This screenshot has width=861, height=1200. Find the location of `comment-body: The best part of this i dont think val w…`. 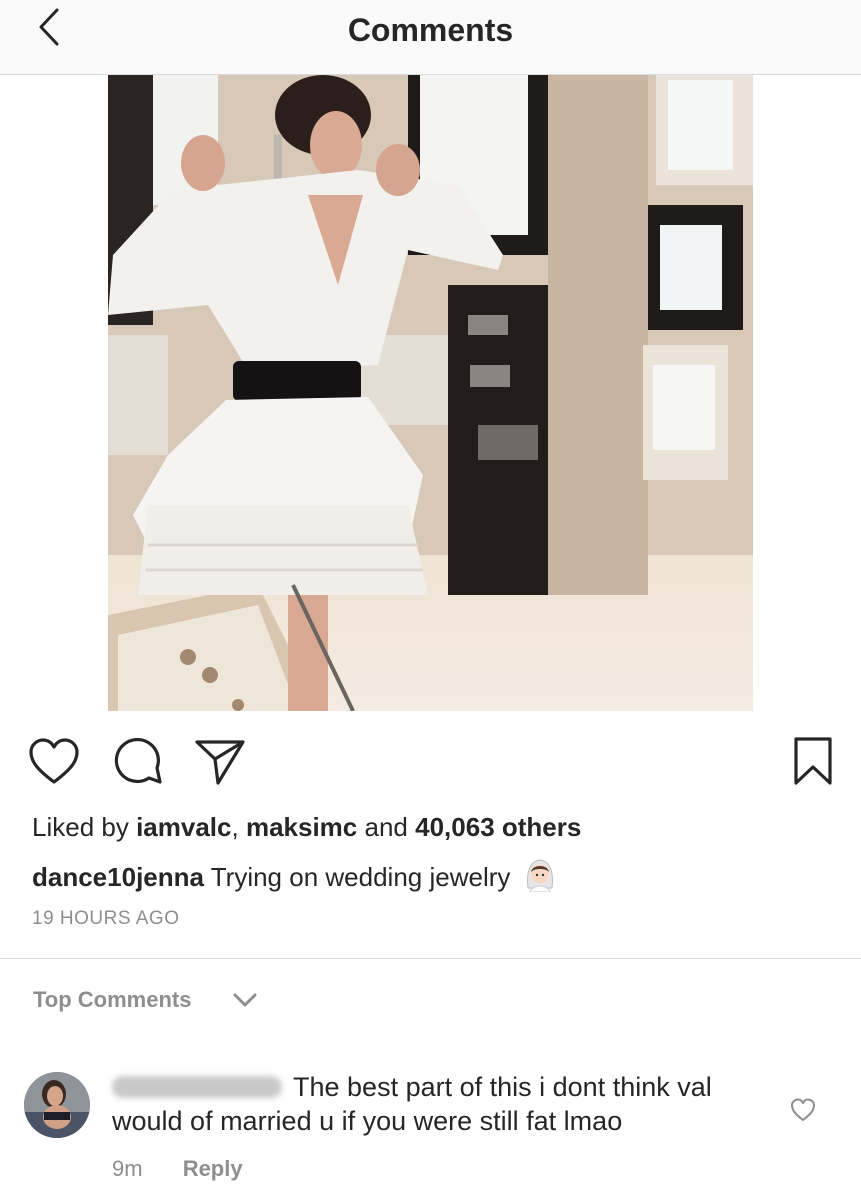

comment-body: The best part of this i dont think val w… is located at coordinates (432, 1104).